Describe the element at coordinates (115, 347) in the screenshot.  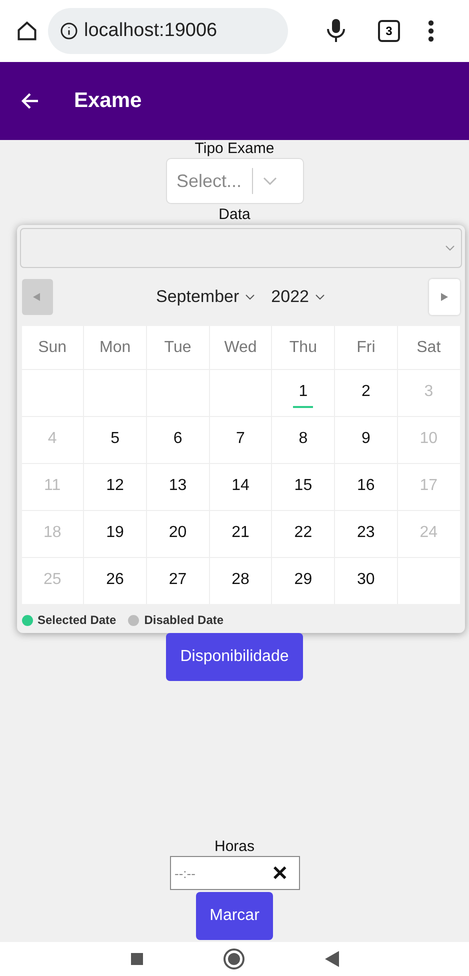
I see `weekday-header: Mon` at that location.